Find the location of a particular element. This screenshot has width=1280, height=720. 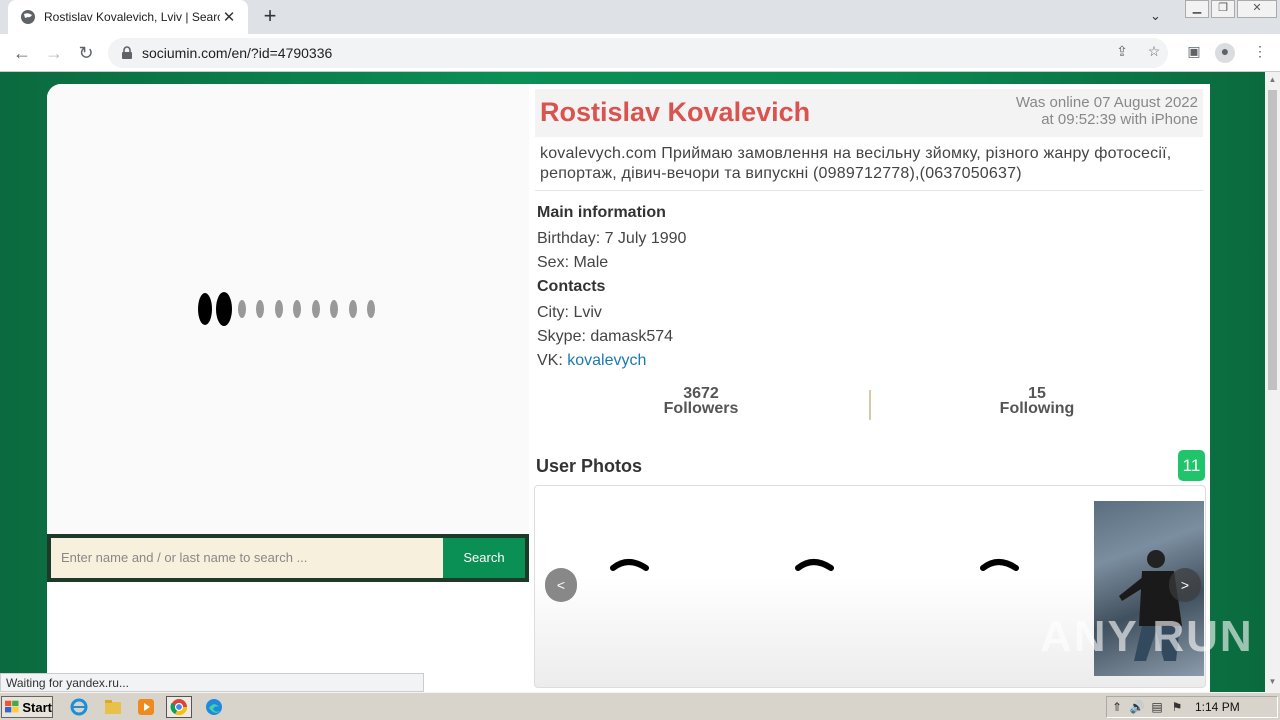

following-label: Following is located at coordinates (1037, 408).